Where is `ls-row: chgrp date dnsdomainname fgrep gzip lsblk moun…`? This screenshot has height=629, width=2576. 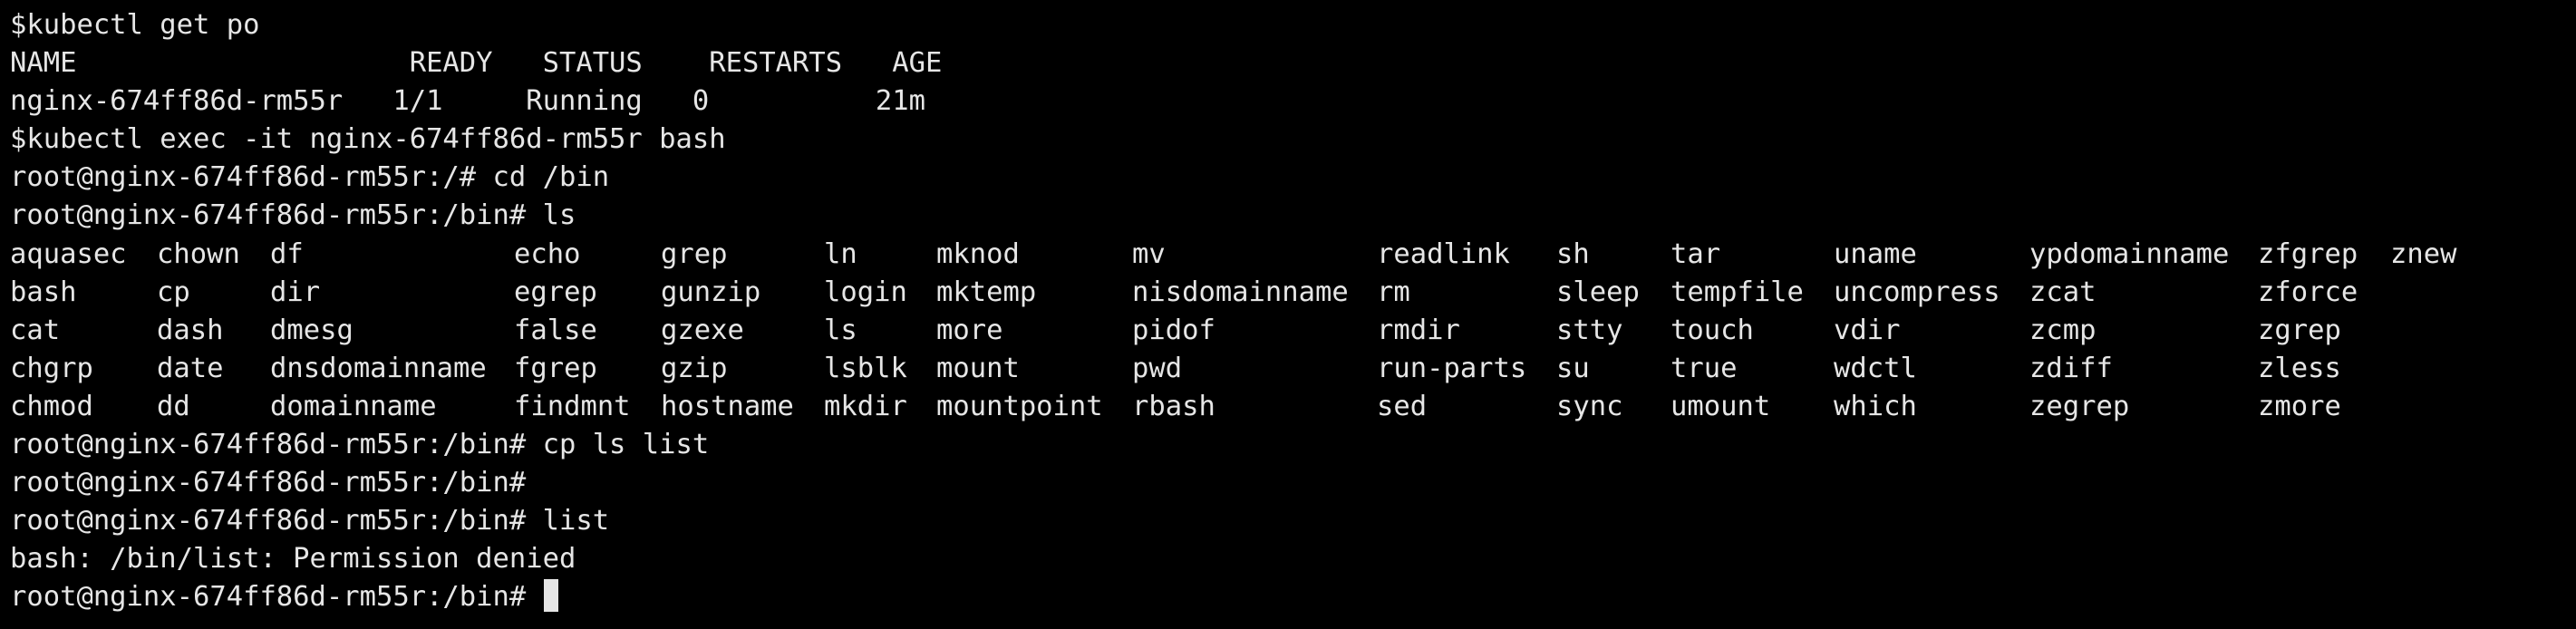
ls-row: chgrp date dnsdomainname fgrep gzip lsblk moun… is located at coordinates (1293, 369).